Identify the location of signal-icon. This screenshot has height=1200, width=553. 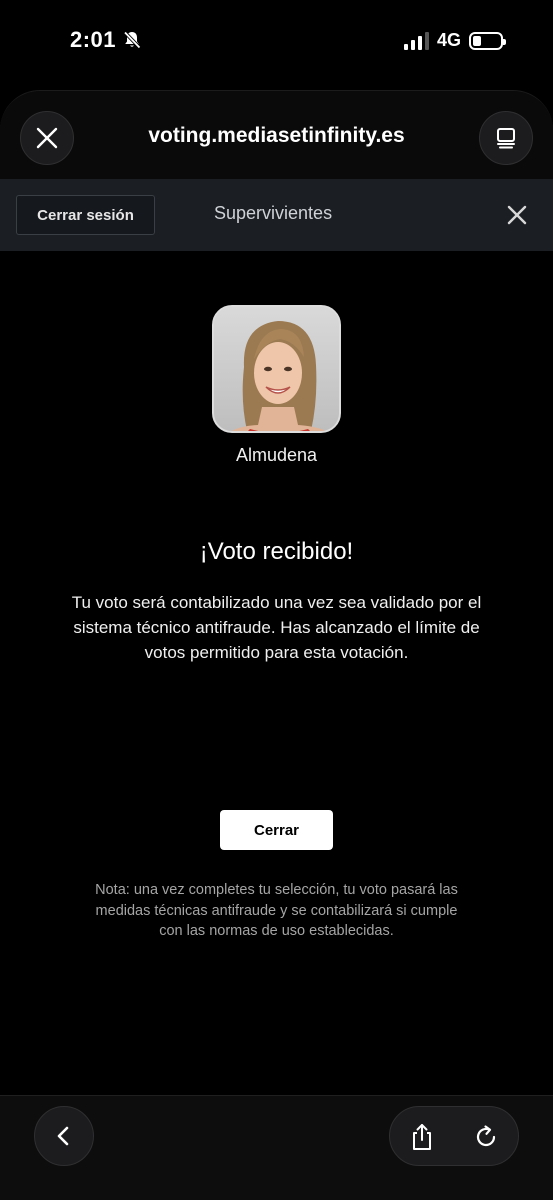
(416, 40).